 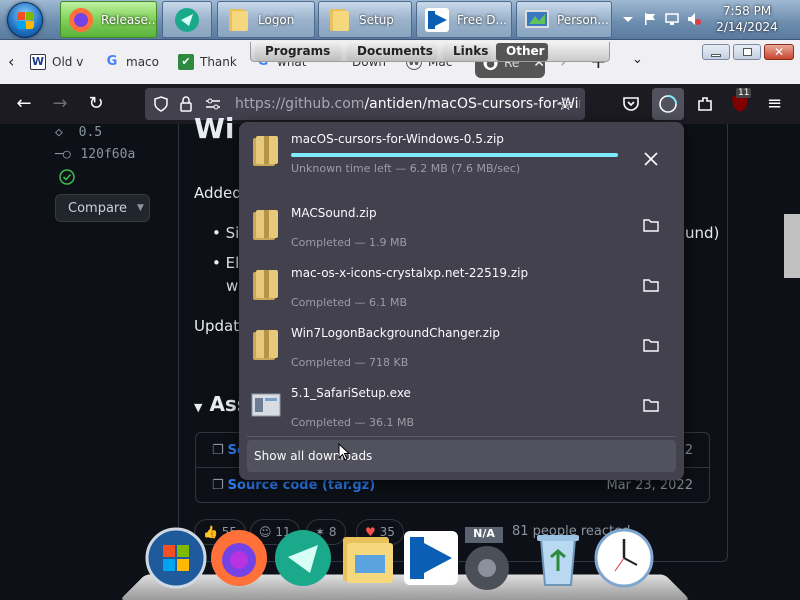 What do you see at coordinates (11, 61) in the screenshot?
I see `tab-scroll-left-button: ‹` at bounding box center [11, 61].